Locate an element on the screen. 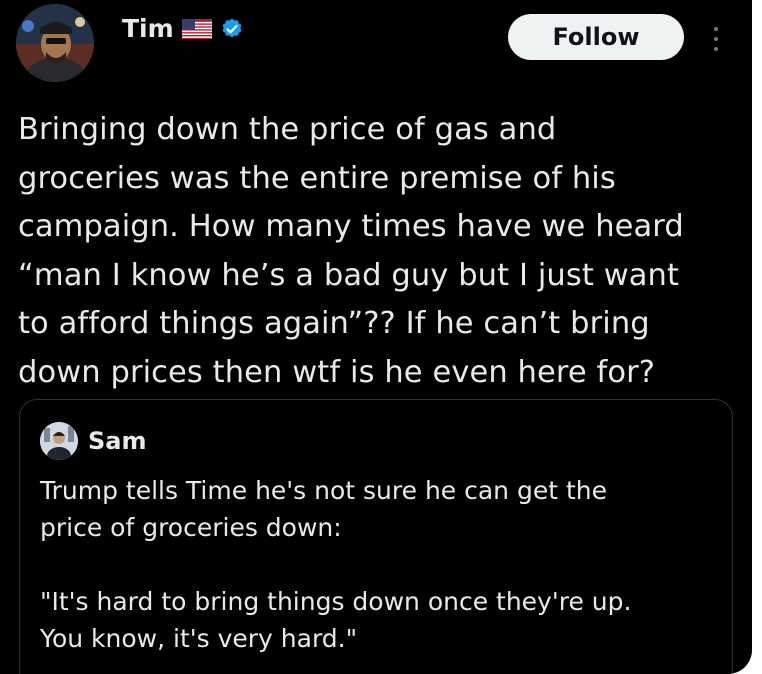 The height and width of the screenshot is (674, 762). quoted-author-name: Sam is located at coordinates (117, 441).